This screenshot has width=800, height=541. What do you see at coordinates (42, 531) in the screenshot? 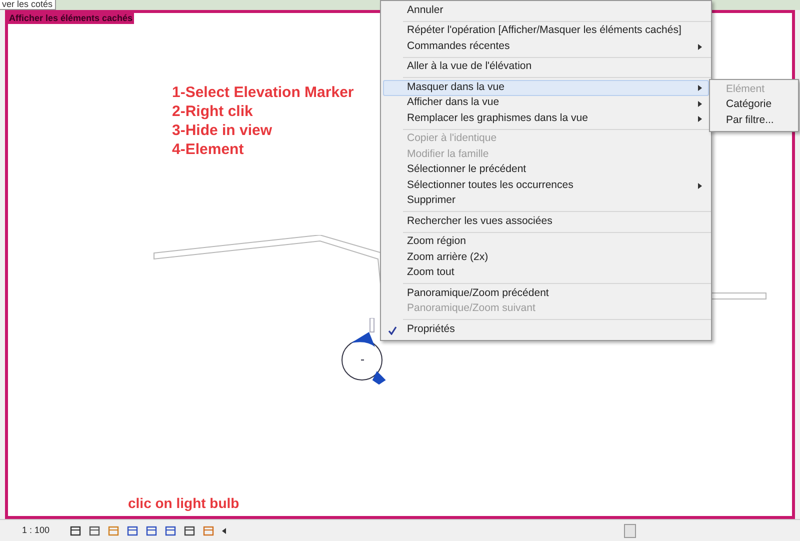
I see `scale-label: 1 : 100` at bounding box center [42, 531].